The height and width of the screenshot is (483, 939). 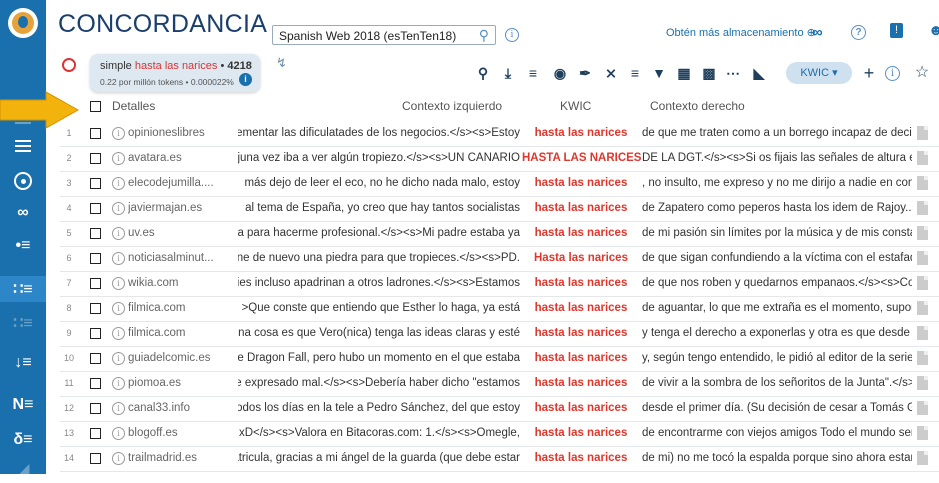 What do you see at coordinates (611, 73) in the screenshot?
I see `shuffle-icon: ⨯` at bounding box center [611, 73].